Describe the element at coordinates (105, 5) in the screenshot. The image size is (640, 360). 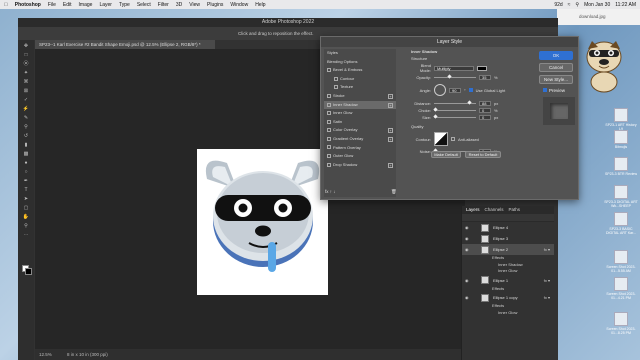
I see `menu-layer: Layer` at that location.